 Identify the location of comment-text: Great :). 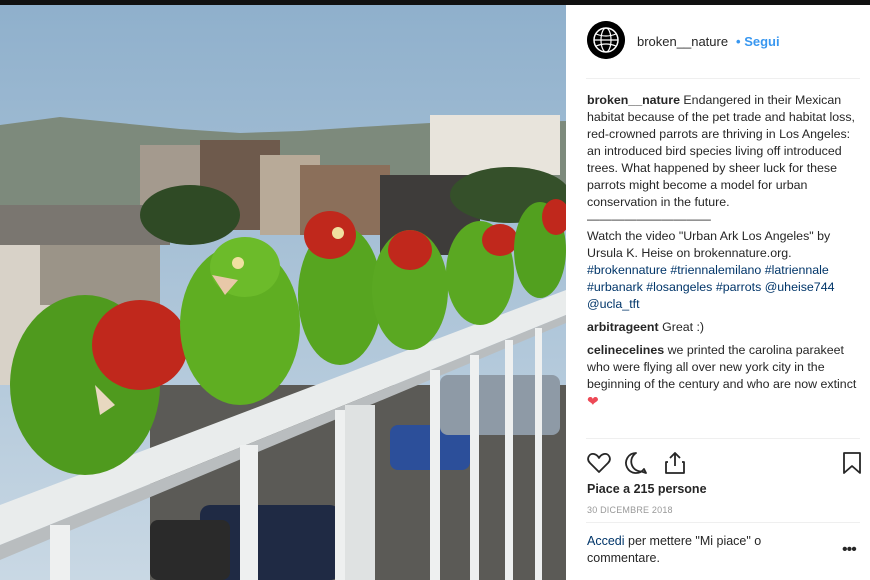
(683, 327).